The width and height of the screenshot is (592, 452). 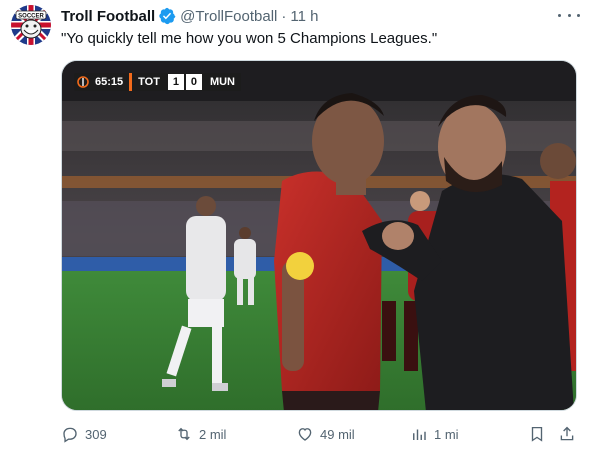 I want to click on competition-logo-icon, so click(x=83, y=82).